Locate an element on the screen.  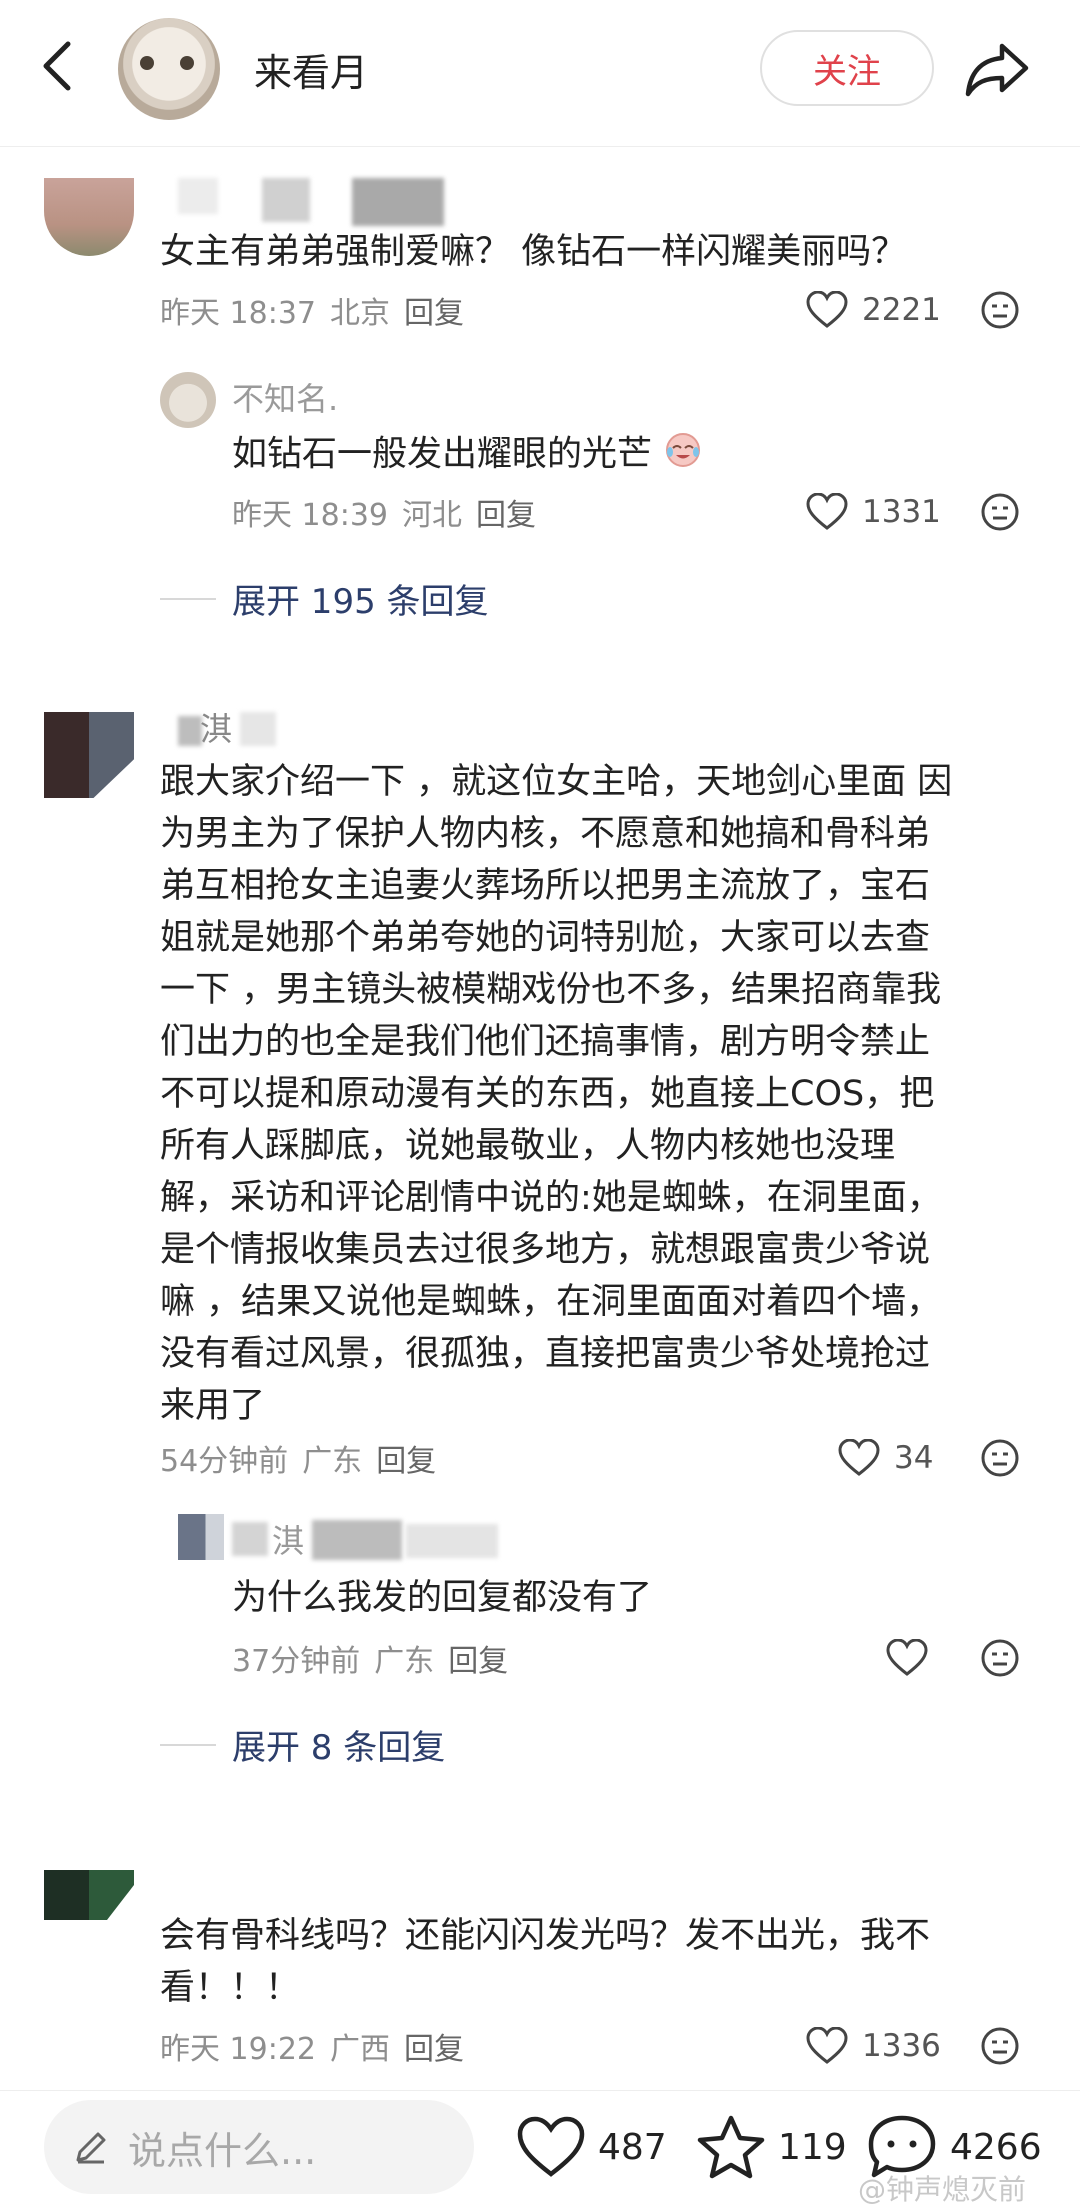
like-button is located at coordinates (914, 1658).